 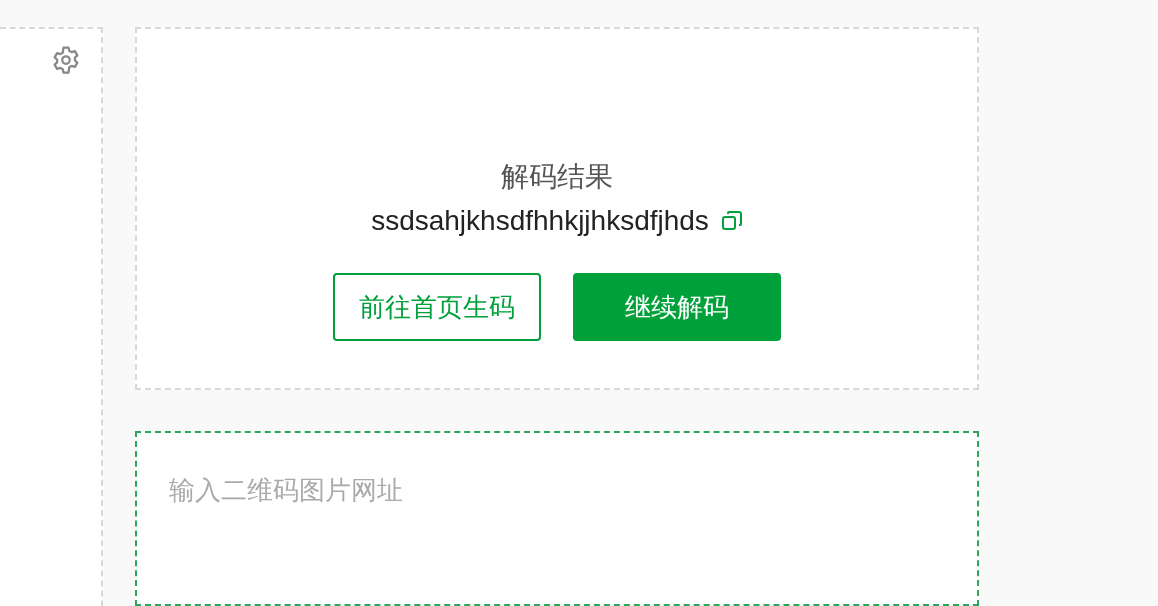 I want to click on result-value: ssdsahjkhsdfhhkjjhksdfjhds, so click(x=540, y=221).